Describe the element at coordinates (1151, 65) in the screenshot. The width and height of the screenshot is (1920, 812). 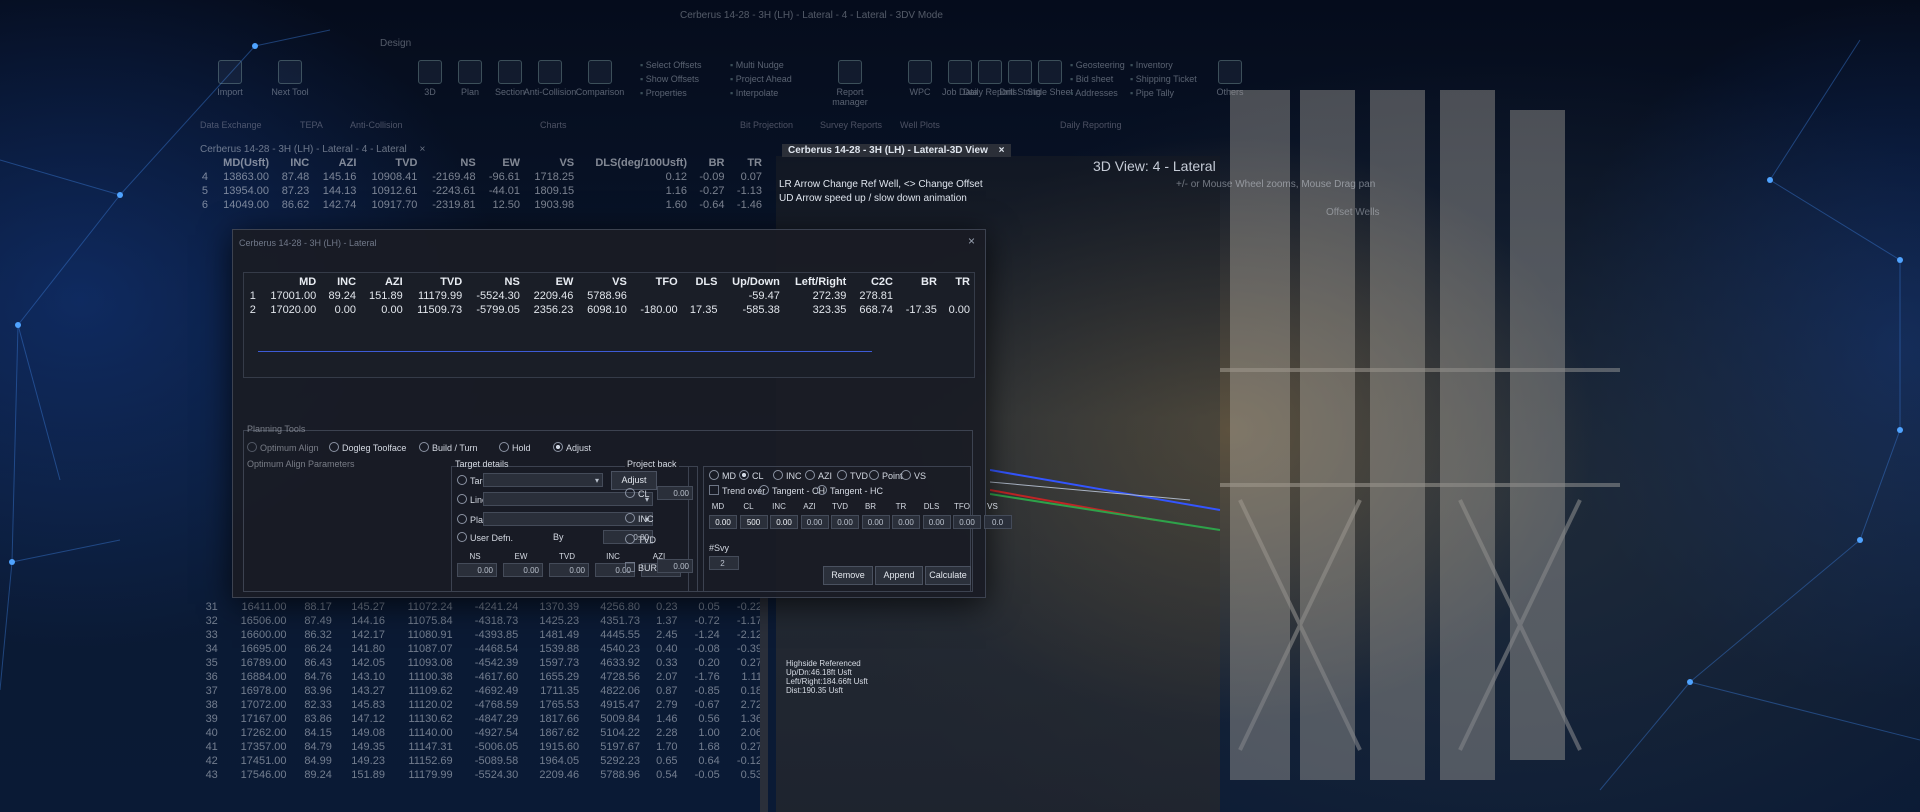
I see `ribbon-small-item: Inventory` at that location.